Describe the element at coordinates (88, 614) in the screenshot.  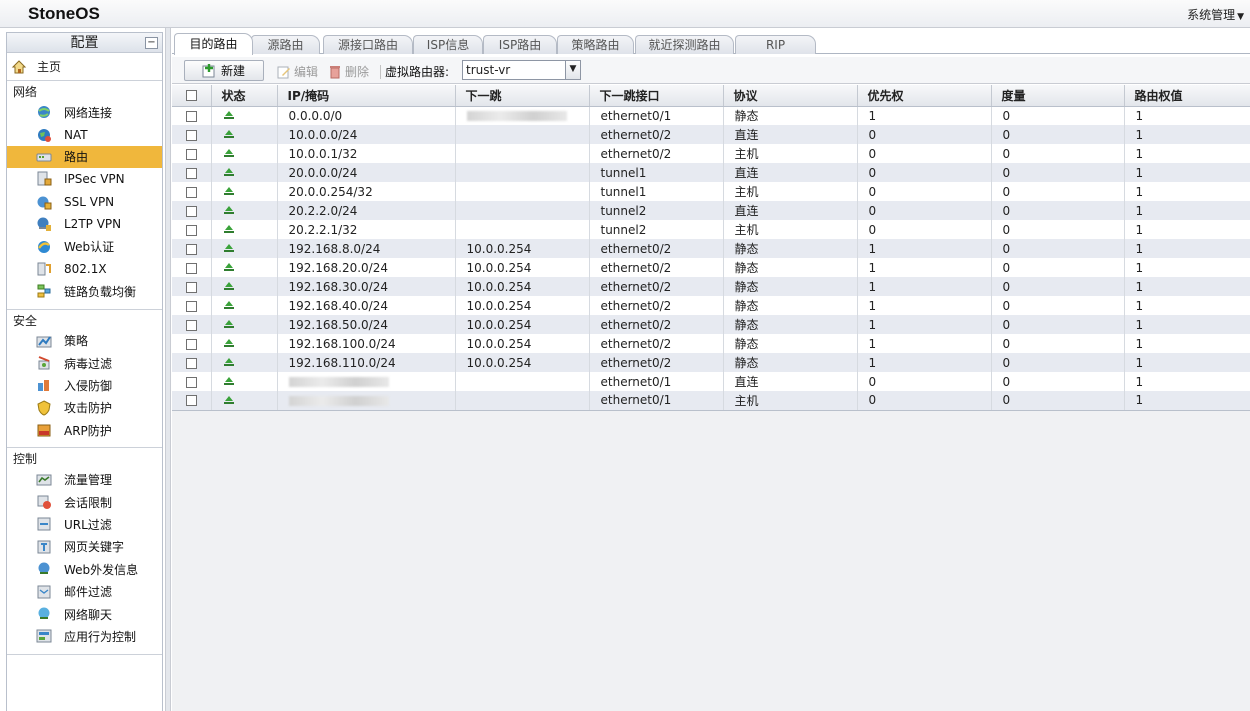
I see `sidebar-item-label: 网络聊天` at that location.